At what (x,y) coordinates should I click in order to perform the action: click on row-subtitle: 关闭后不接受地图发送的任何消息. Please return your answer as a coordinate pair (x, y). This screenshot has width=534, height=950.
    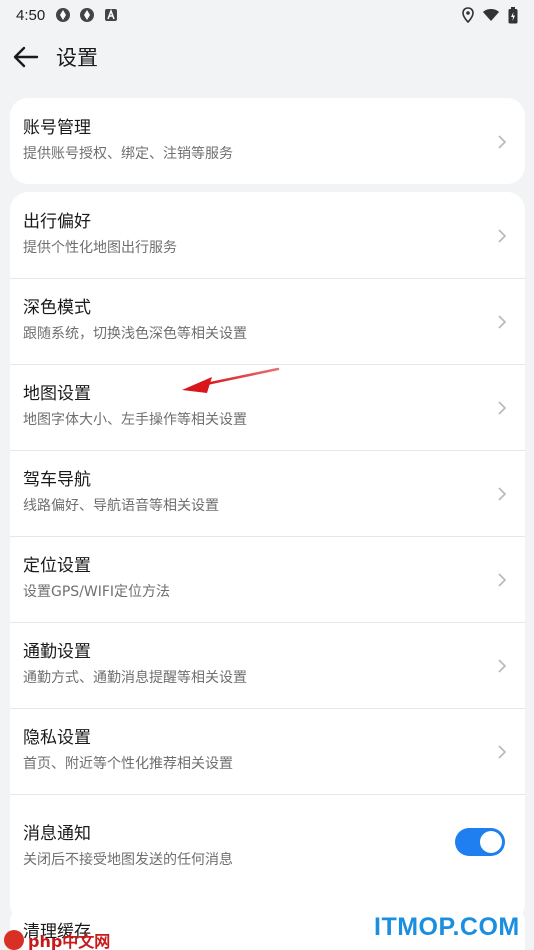
    Looking at the image, I should click on (128, 860).